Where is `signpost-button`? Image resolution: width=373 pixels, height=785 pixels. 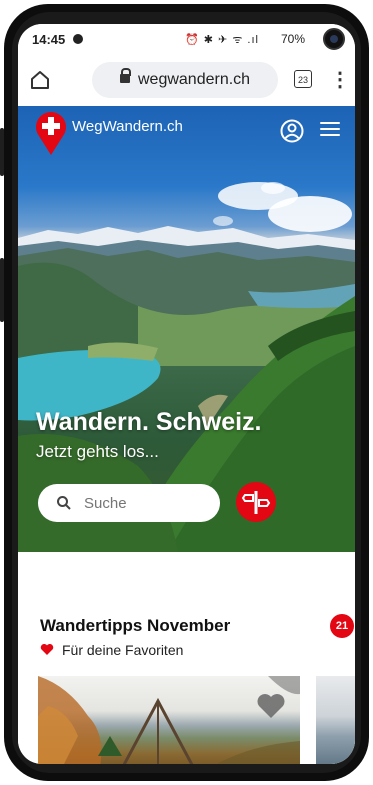 signpost-button is located at coordinates (256, 502).